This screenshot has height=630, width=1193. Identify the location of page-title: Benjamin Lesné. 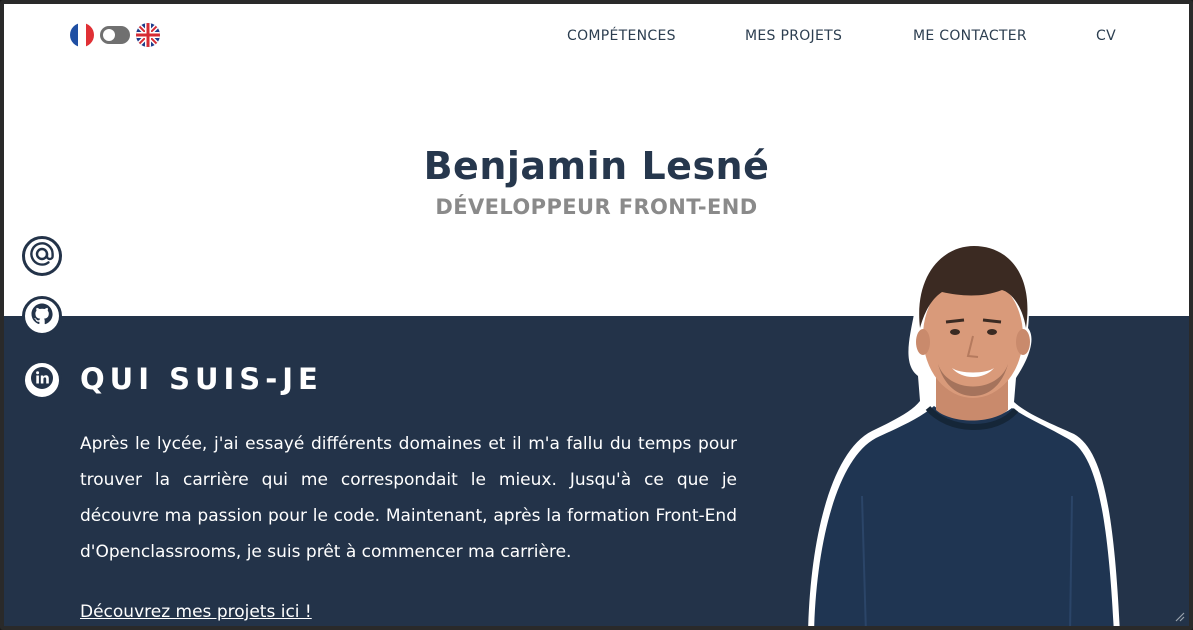
(596, 166).